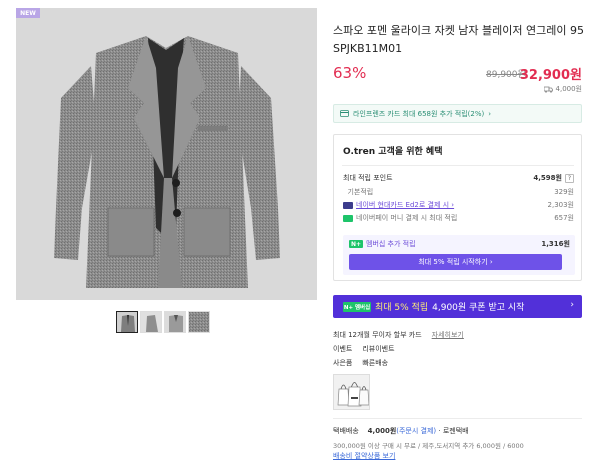 This screenshot has width=600, height=472. What do you see at coordinates (346, 431) in the screenshot?
I see `shipping-label: 택배배송` at bounding box center [346, 431].